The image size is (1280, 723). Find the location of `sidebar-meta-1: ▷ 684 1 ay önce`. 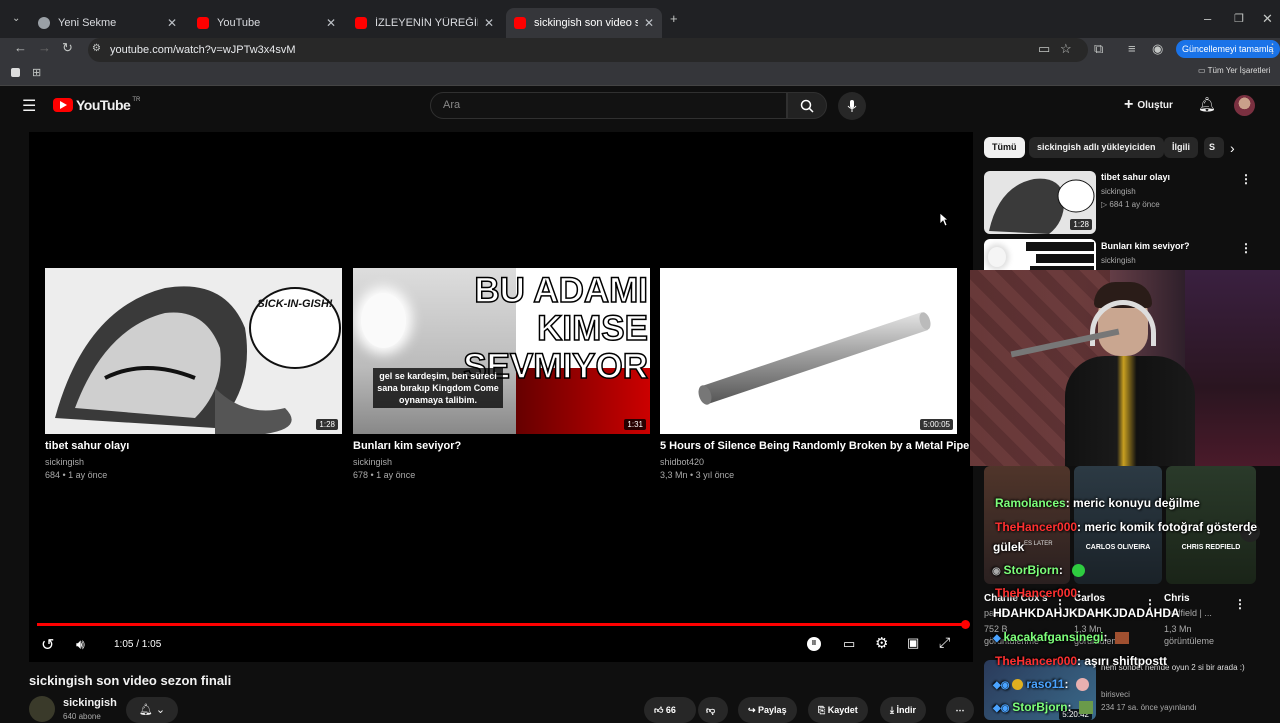

sidebar-meta-1: ▷ 684 1 ay önce is located at coordinates (1130, 204).